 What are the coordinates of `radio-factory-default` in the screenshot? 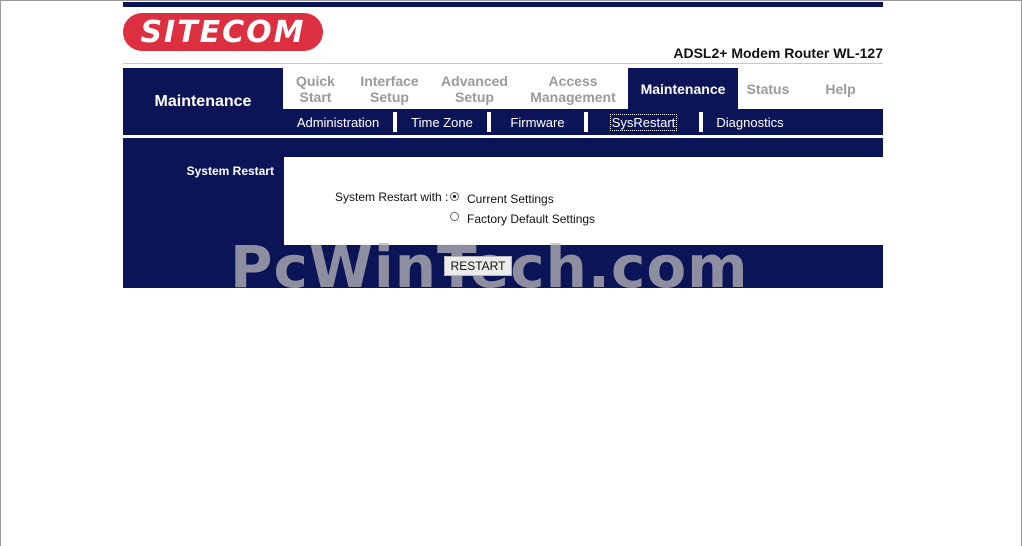 It's located at (454, 216).